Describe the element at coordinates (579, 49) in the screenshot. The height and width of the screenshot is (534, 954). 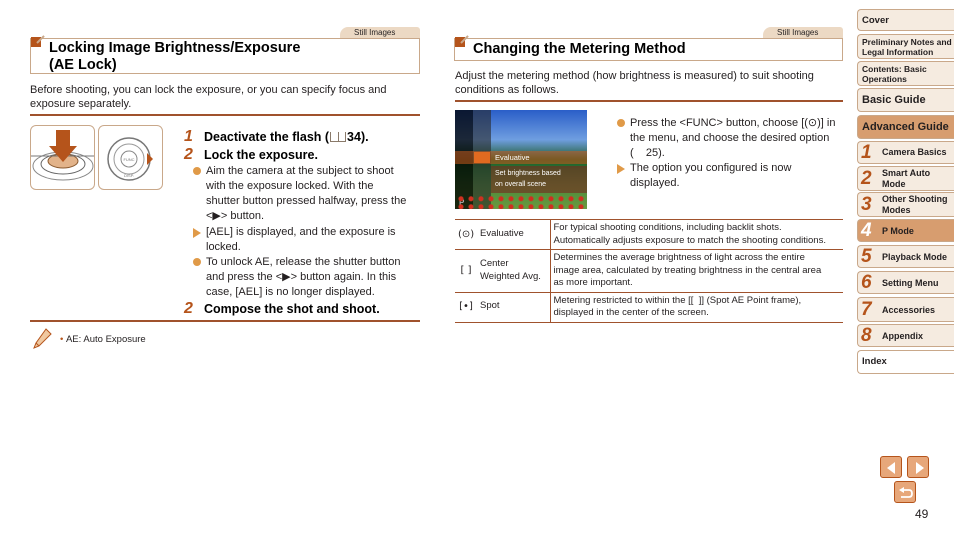
I see `section-title: Changing the Metering Method` at that location.